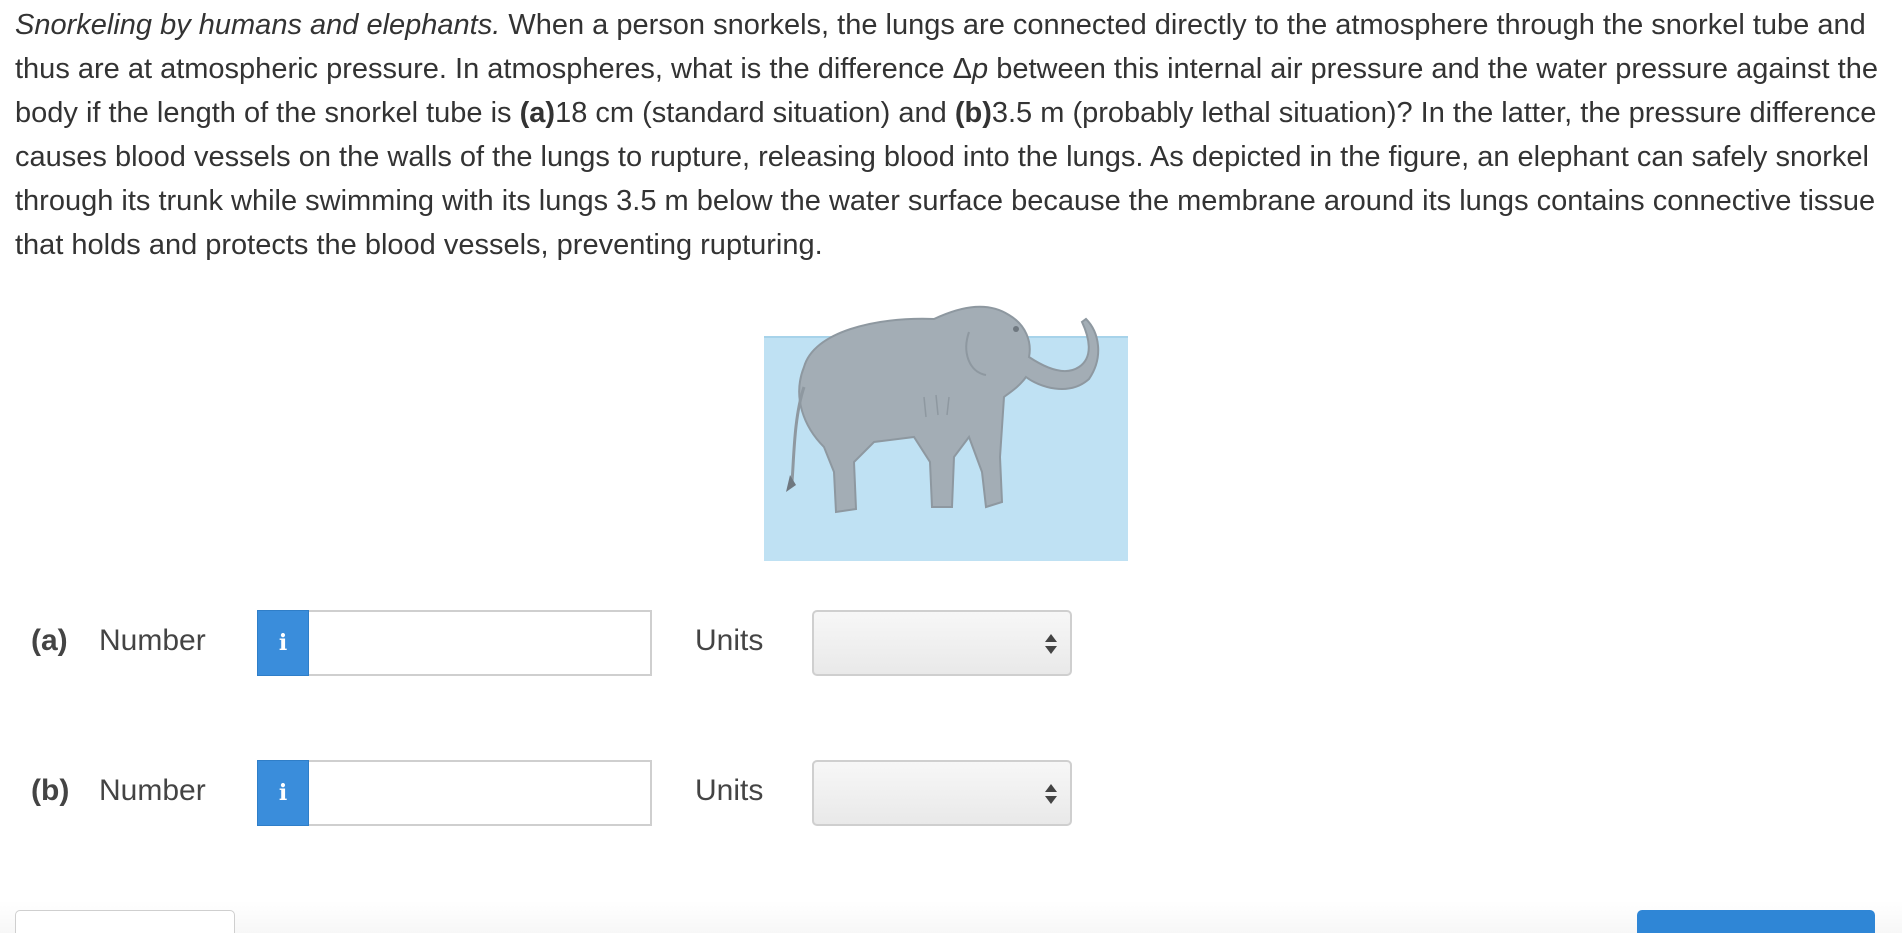 This screenshot has height=933, width=1902. Describe the element at coordinates (1756, 921) in the screenshot. I see `primary-button` at that location.